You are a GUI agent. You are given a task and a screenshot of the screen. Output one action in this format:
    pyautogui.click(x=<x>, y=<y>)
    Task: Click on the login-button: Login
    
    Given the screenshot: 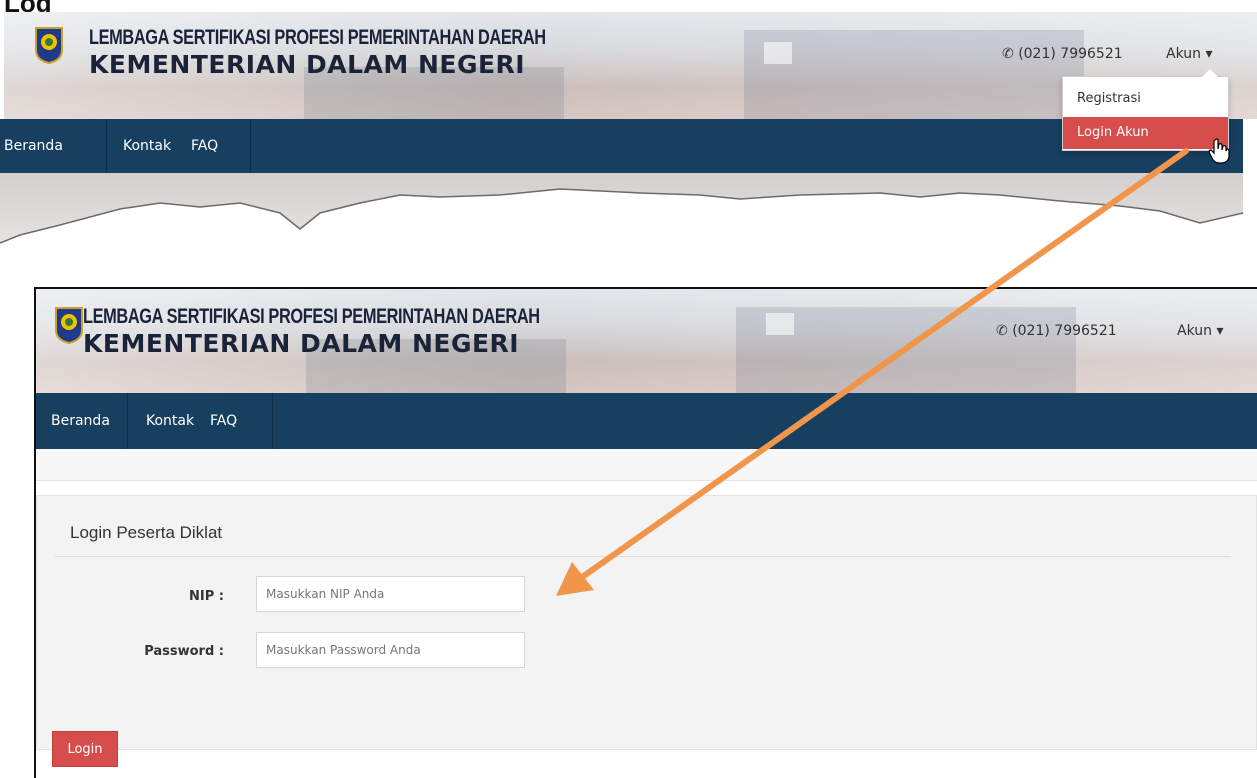 What is the action you would take?
    pyautogui.click(x=85, y=749)
    